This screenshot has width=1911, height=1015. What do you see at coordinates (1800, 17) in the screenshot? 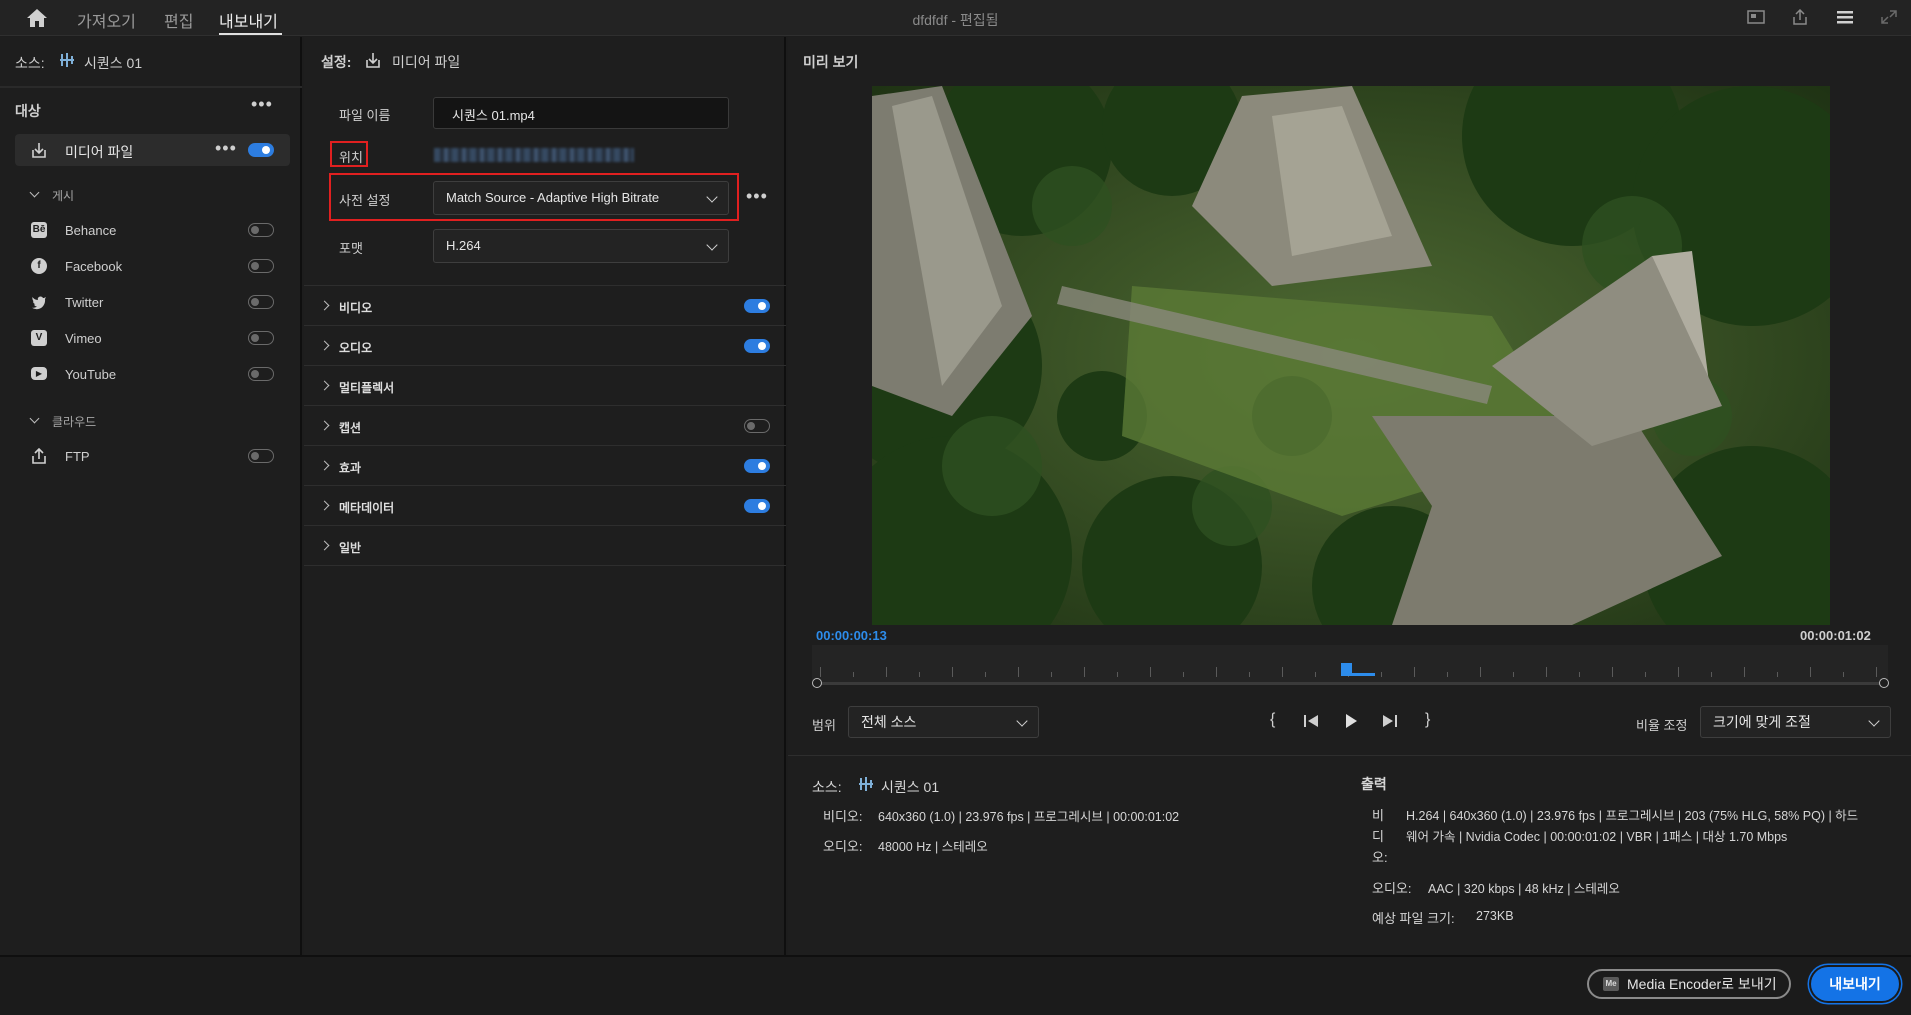
I see `share-icon` at bounding box center [1800, 17].